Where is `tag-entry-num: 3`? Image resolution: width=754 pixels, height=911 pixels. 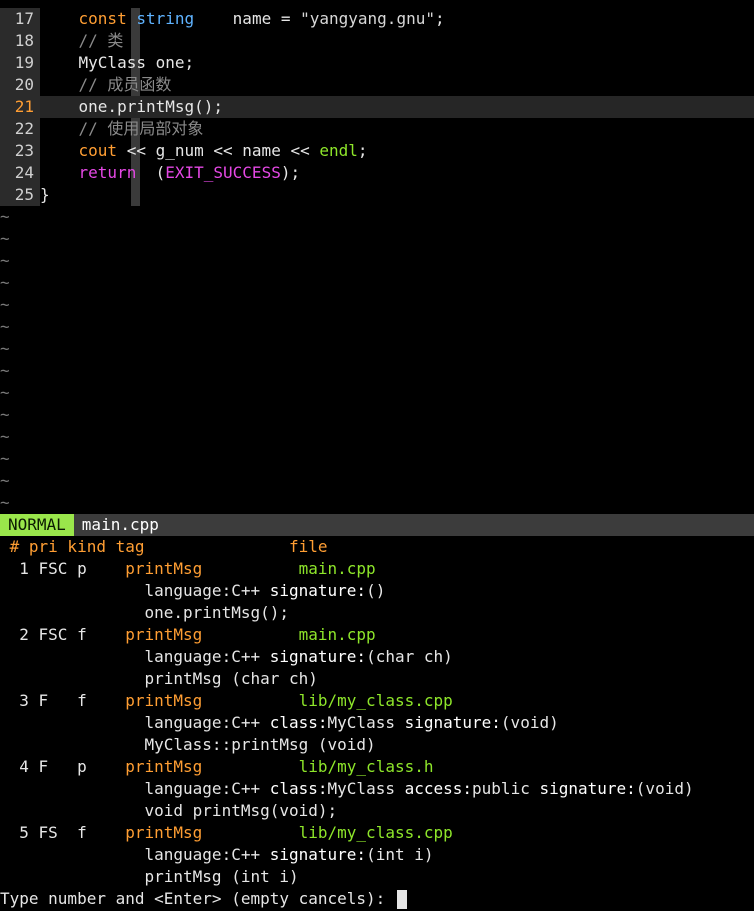 tag-entry-num: 3 is located at coordinates (19, 700).